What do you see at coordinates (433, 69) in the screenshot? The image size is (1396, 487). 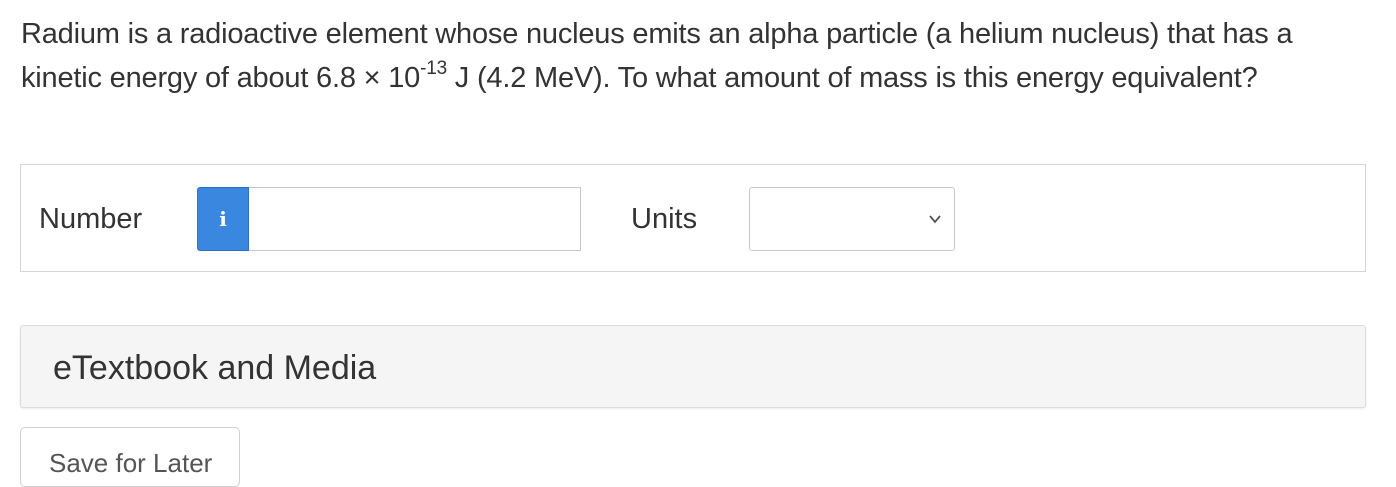 I see `question-exponent: -13` at bounding box center [433, 69].